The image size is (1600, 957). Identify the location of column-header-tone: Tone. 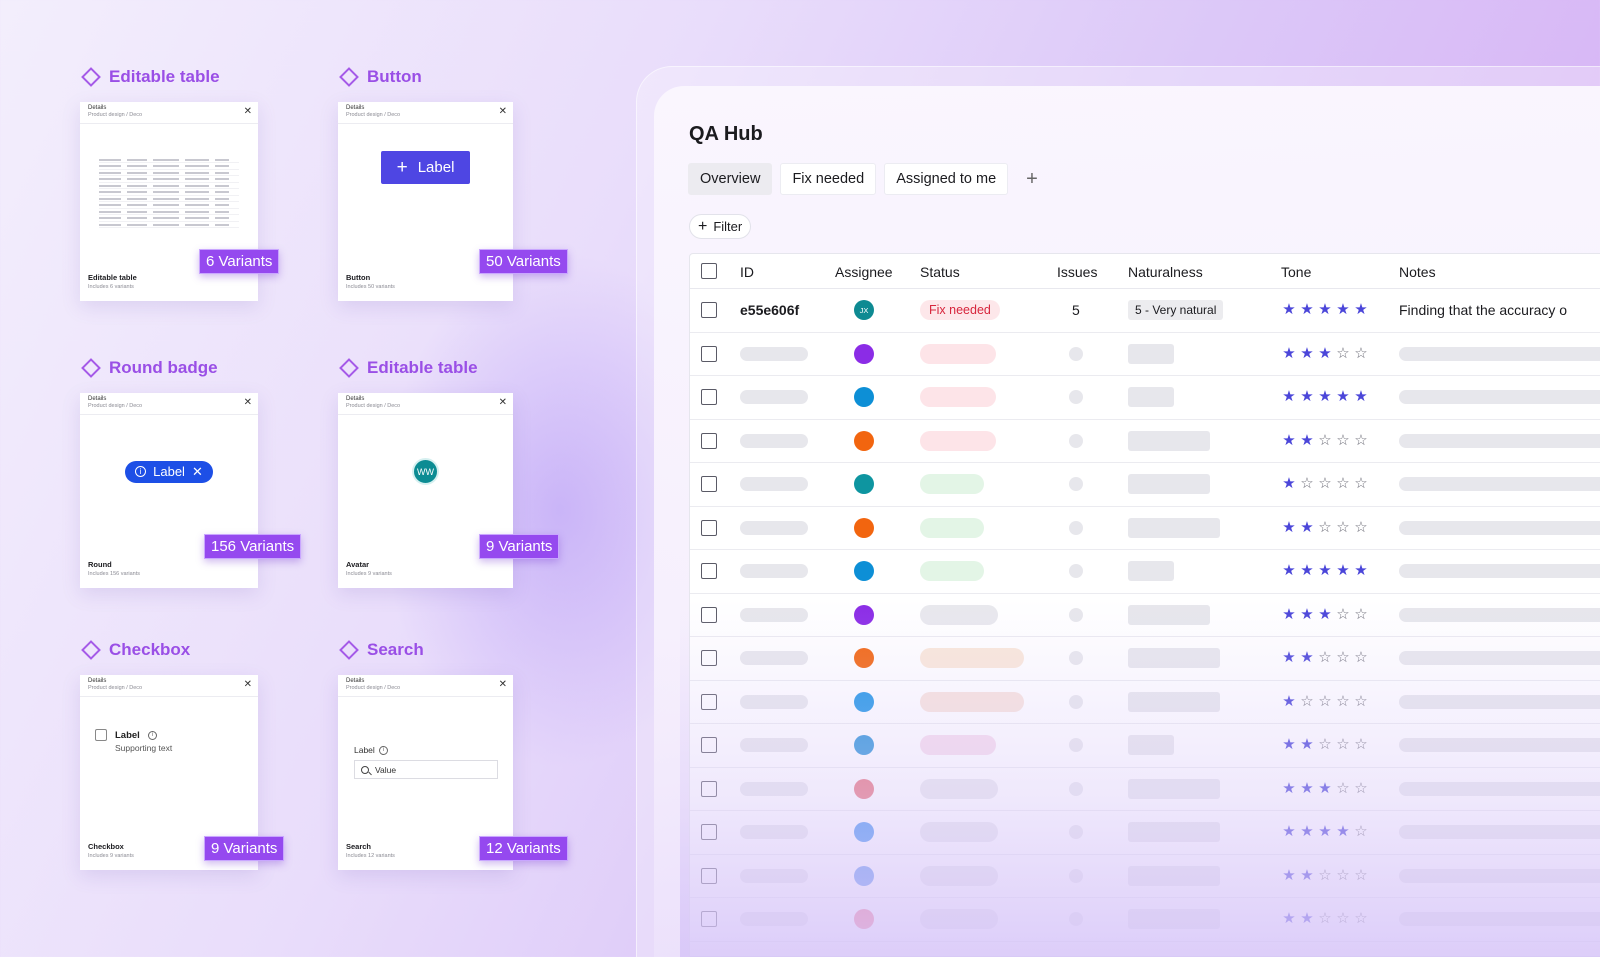
(1296, 272).